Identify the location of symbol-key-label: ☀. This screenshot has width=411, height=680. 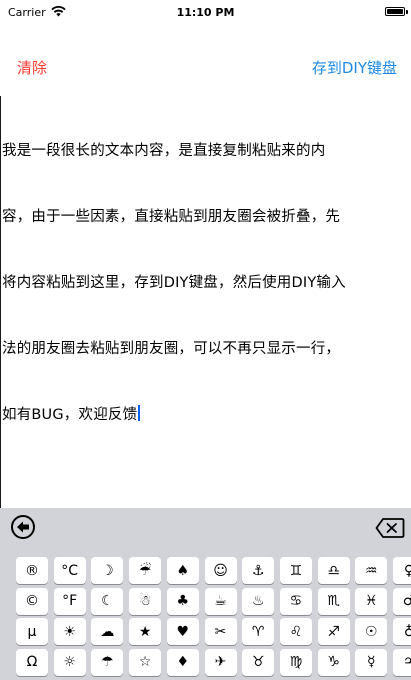
(69, 631).